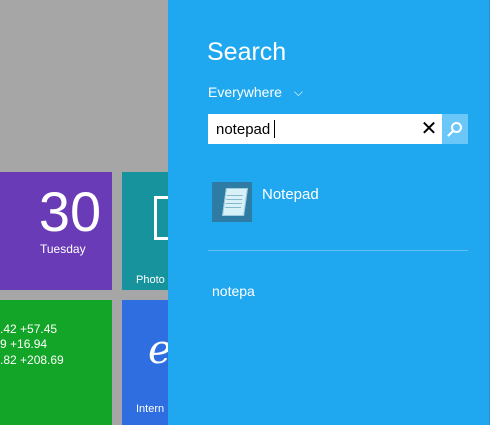 The width and height of the screenshot is (490, 425). I want to click on calendar-weekday: Tuesday, so click(63, 249).